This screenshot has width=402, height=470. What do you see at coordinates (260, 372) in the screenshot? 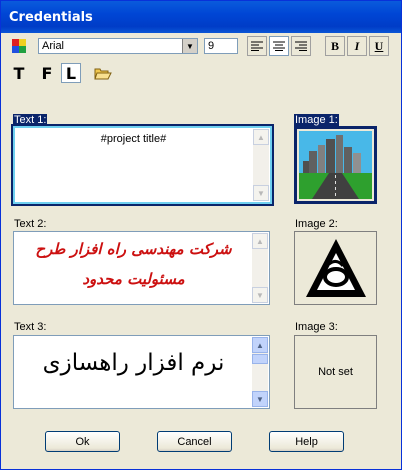
I see `text3-scrollbar: ▲ ▼` at bounding box center [260, 372].